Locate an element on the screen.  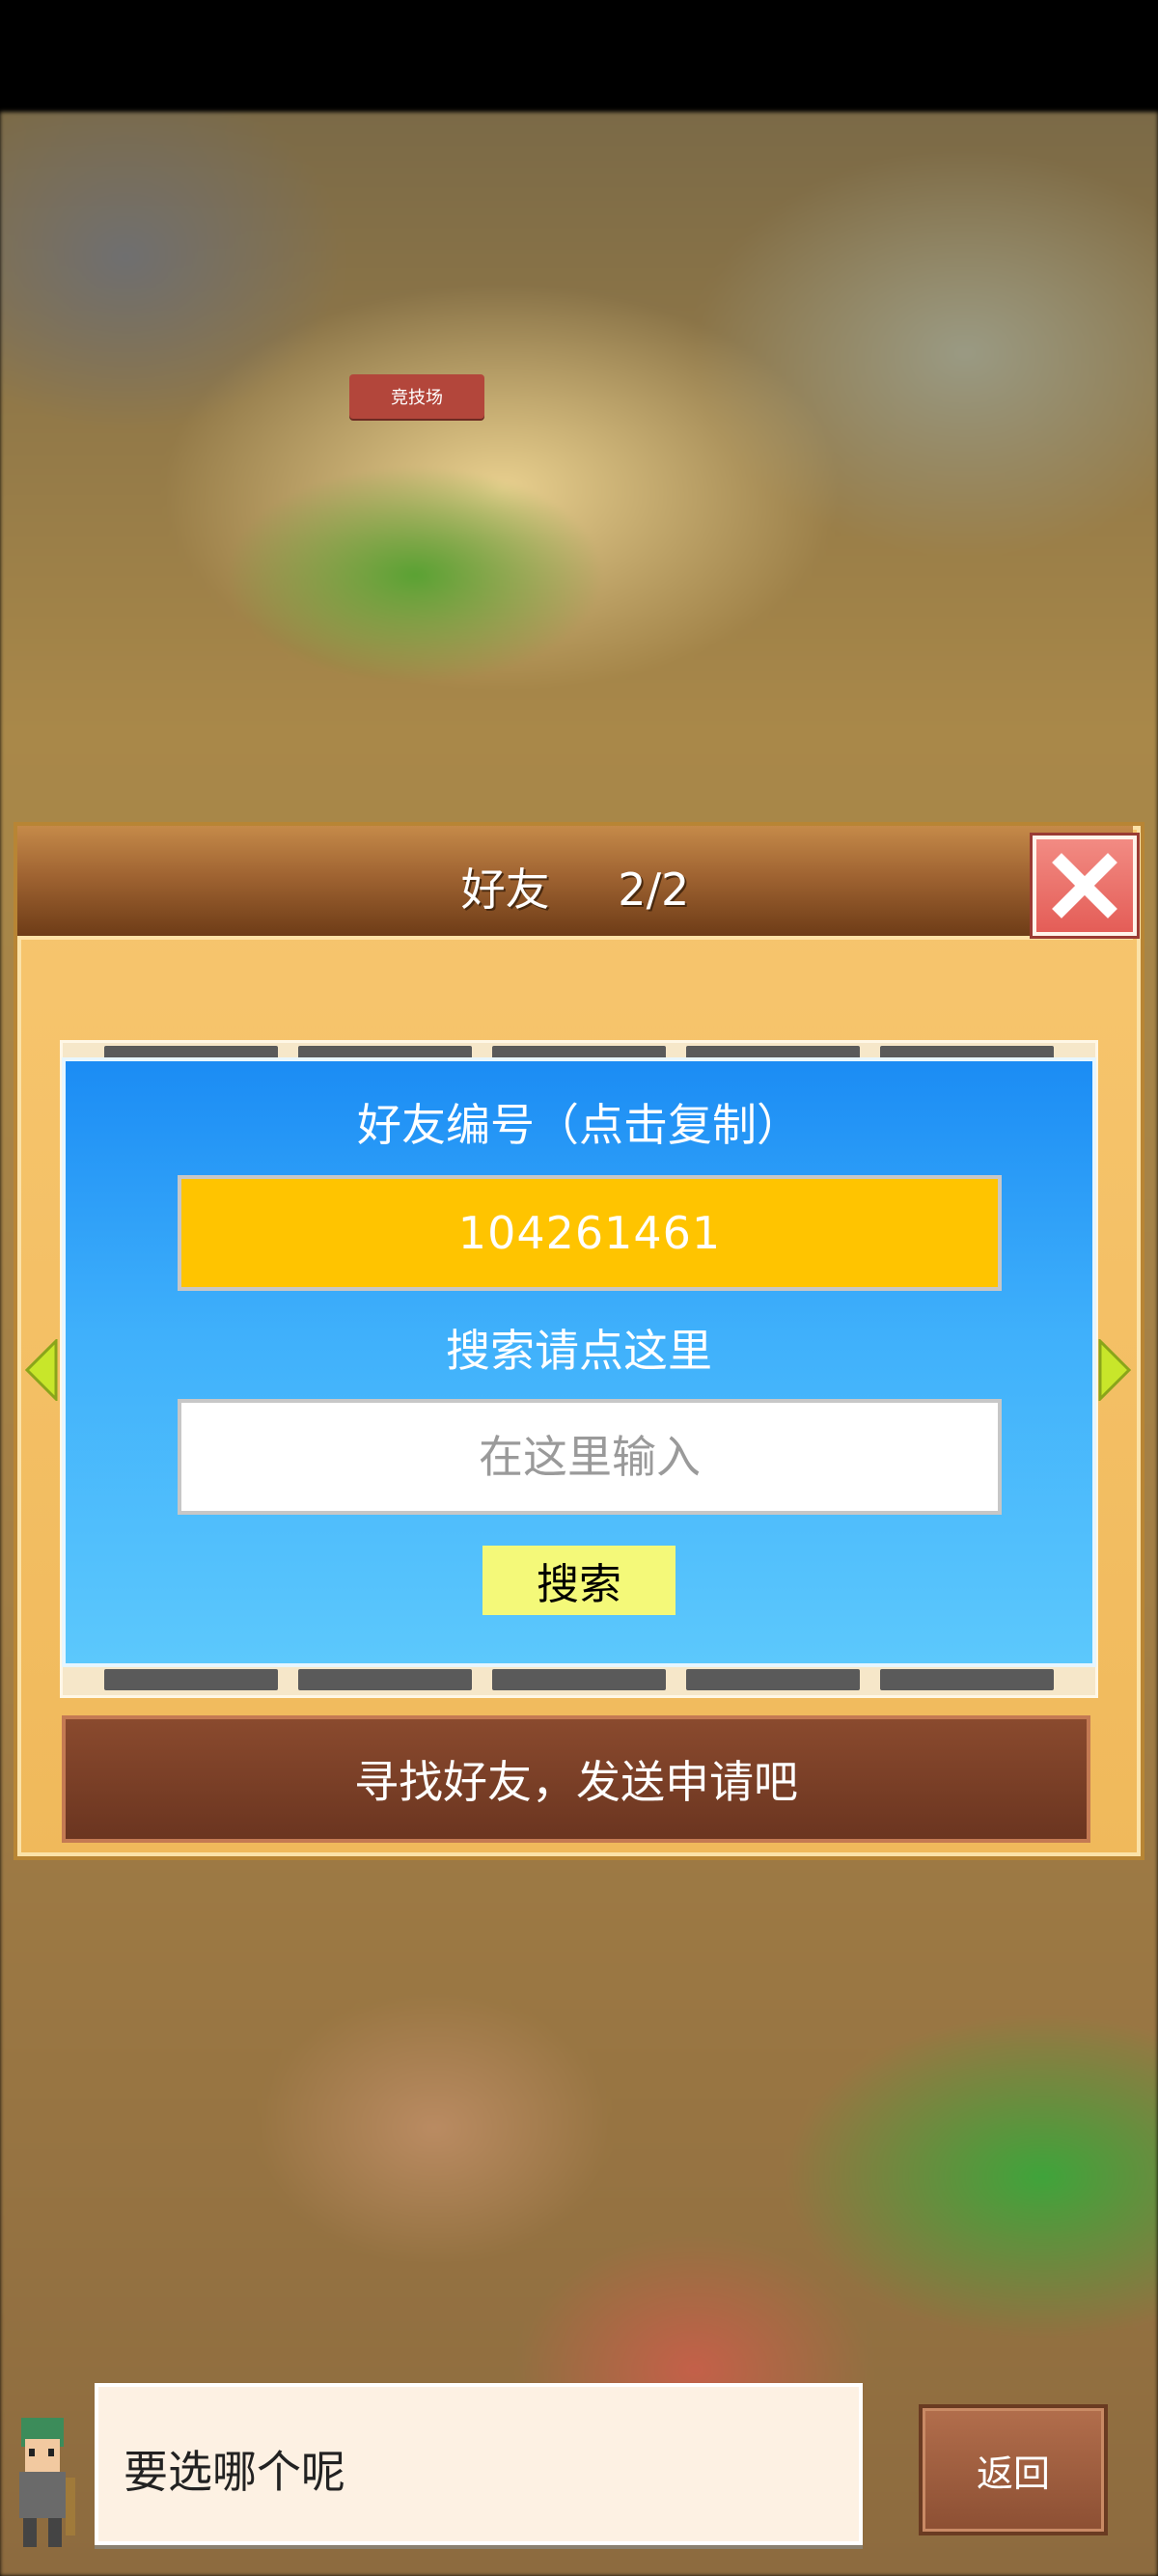
friend-id-copy-box: 104261461 is located at coordinates (590, 1233).